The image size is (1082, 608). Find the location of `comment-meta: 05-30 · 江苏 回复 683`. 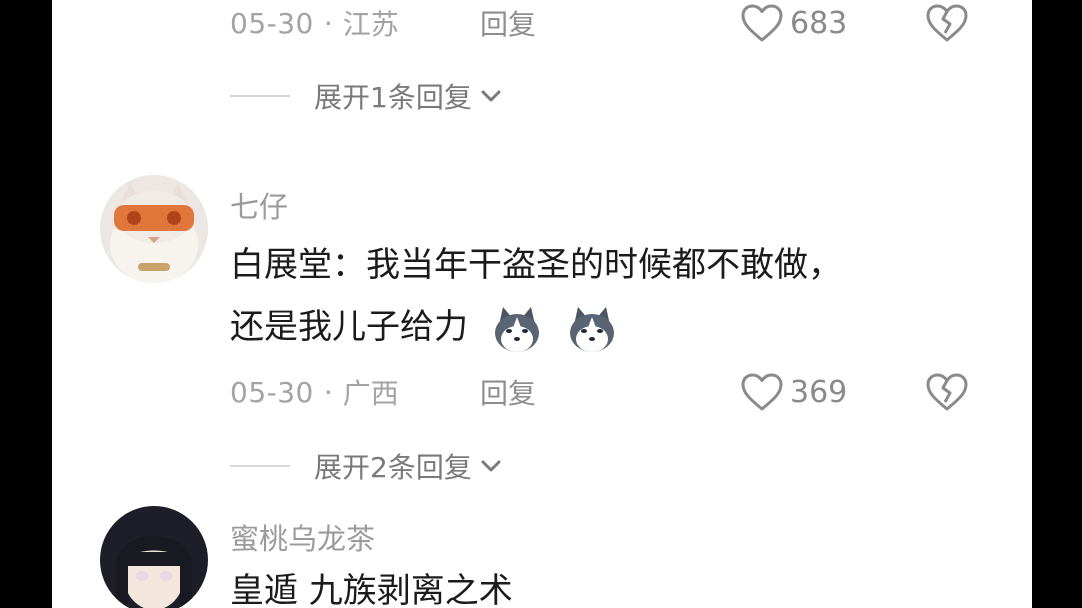

comment-meta: 05-30 · 江苏 回复 683 is located at coordinates (620, 23).